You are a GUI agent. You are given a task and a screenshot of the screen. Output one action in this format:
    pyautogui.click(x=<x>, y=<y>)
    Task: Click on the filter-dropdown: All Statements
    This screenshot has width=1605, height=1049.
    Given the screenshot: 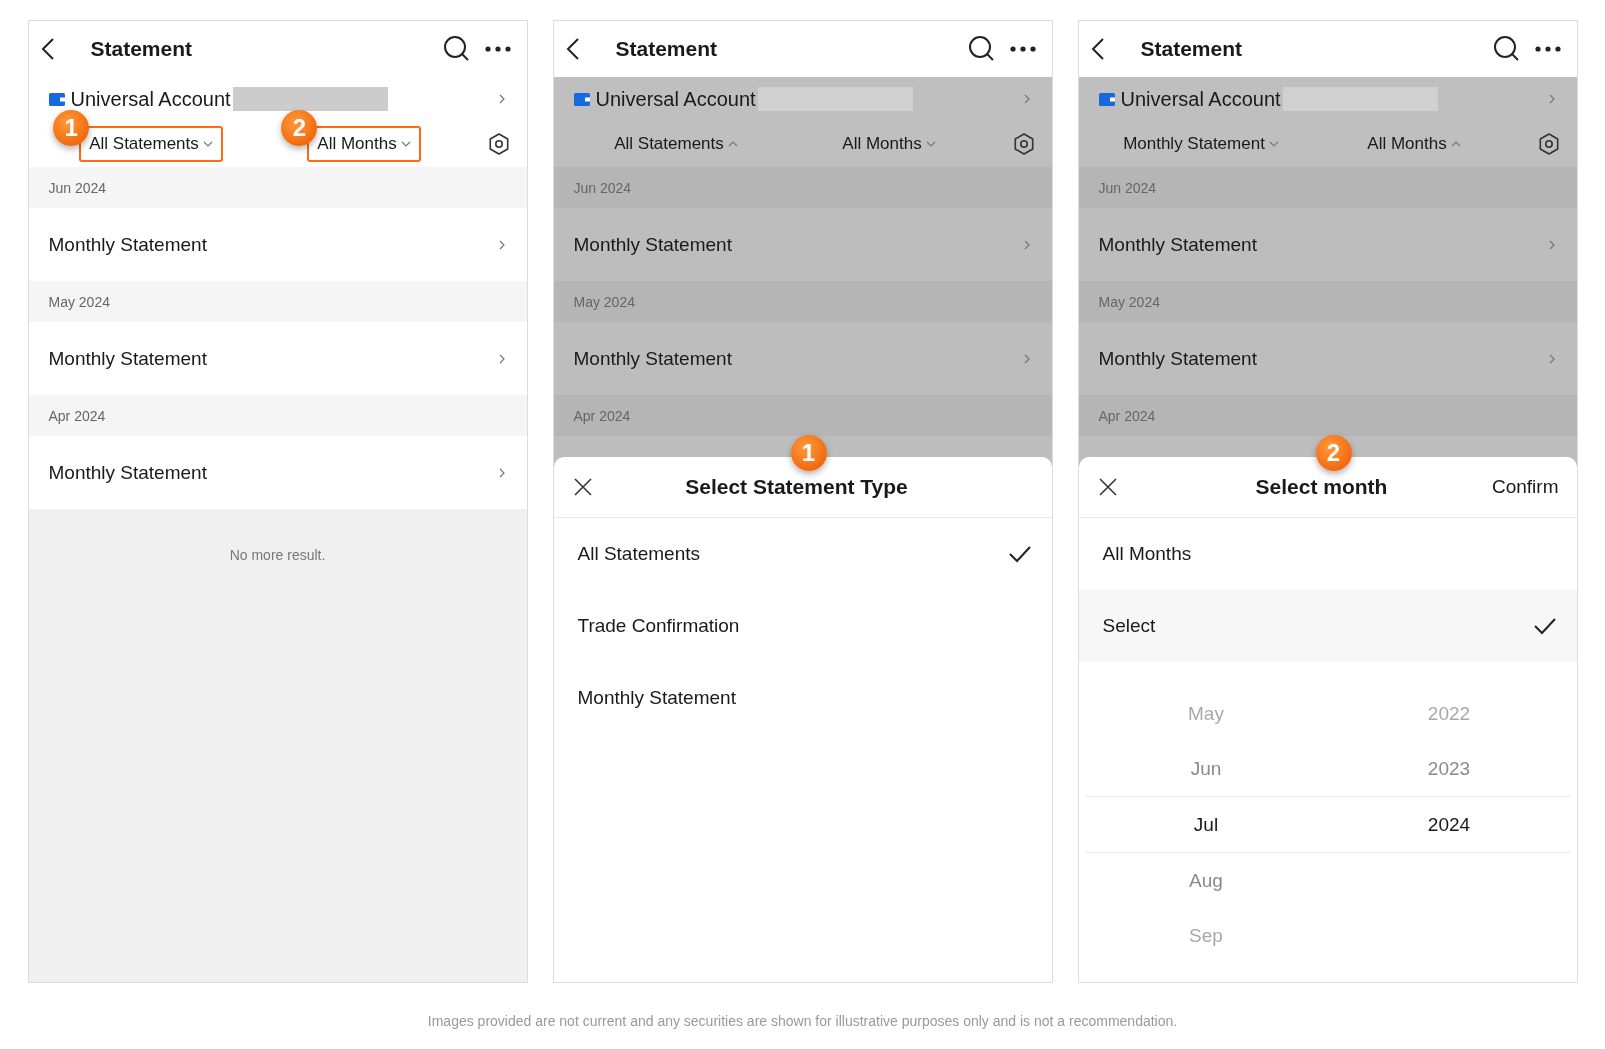 What is the action you would take?
    pyautogui.click(x=676, y=144)
    